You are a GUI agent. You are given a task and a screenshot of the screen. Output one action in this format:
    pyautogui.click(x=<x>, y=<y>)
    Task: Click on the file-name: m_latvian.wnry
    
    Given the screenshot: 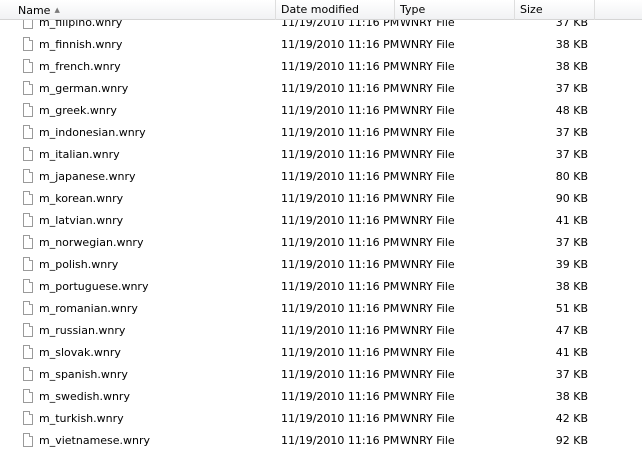 What is the action you would take?
    pyautogui.click(x=81, y=220)
    